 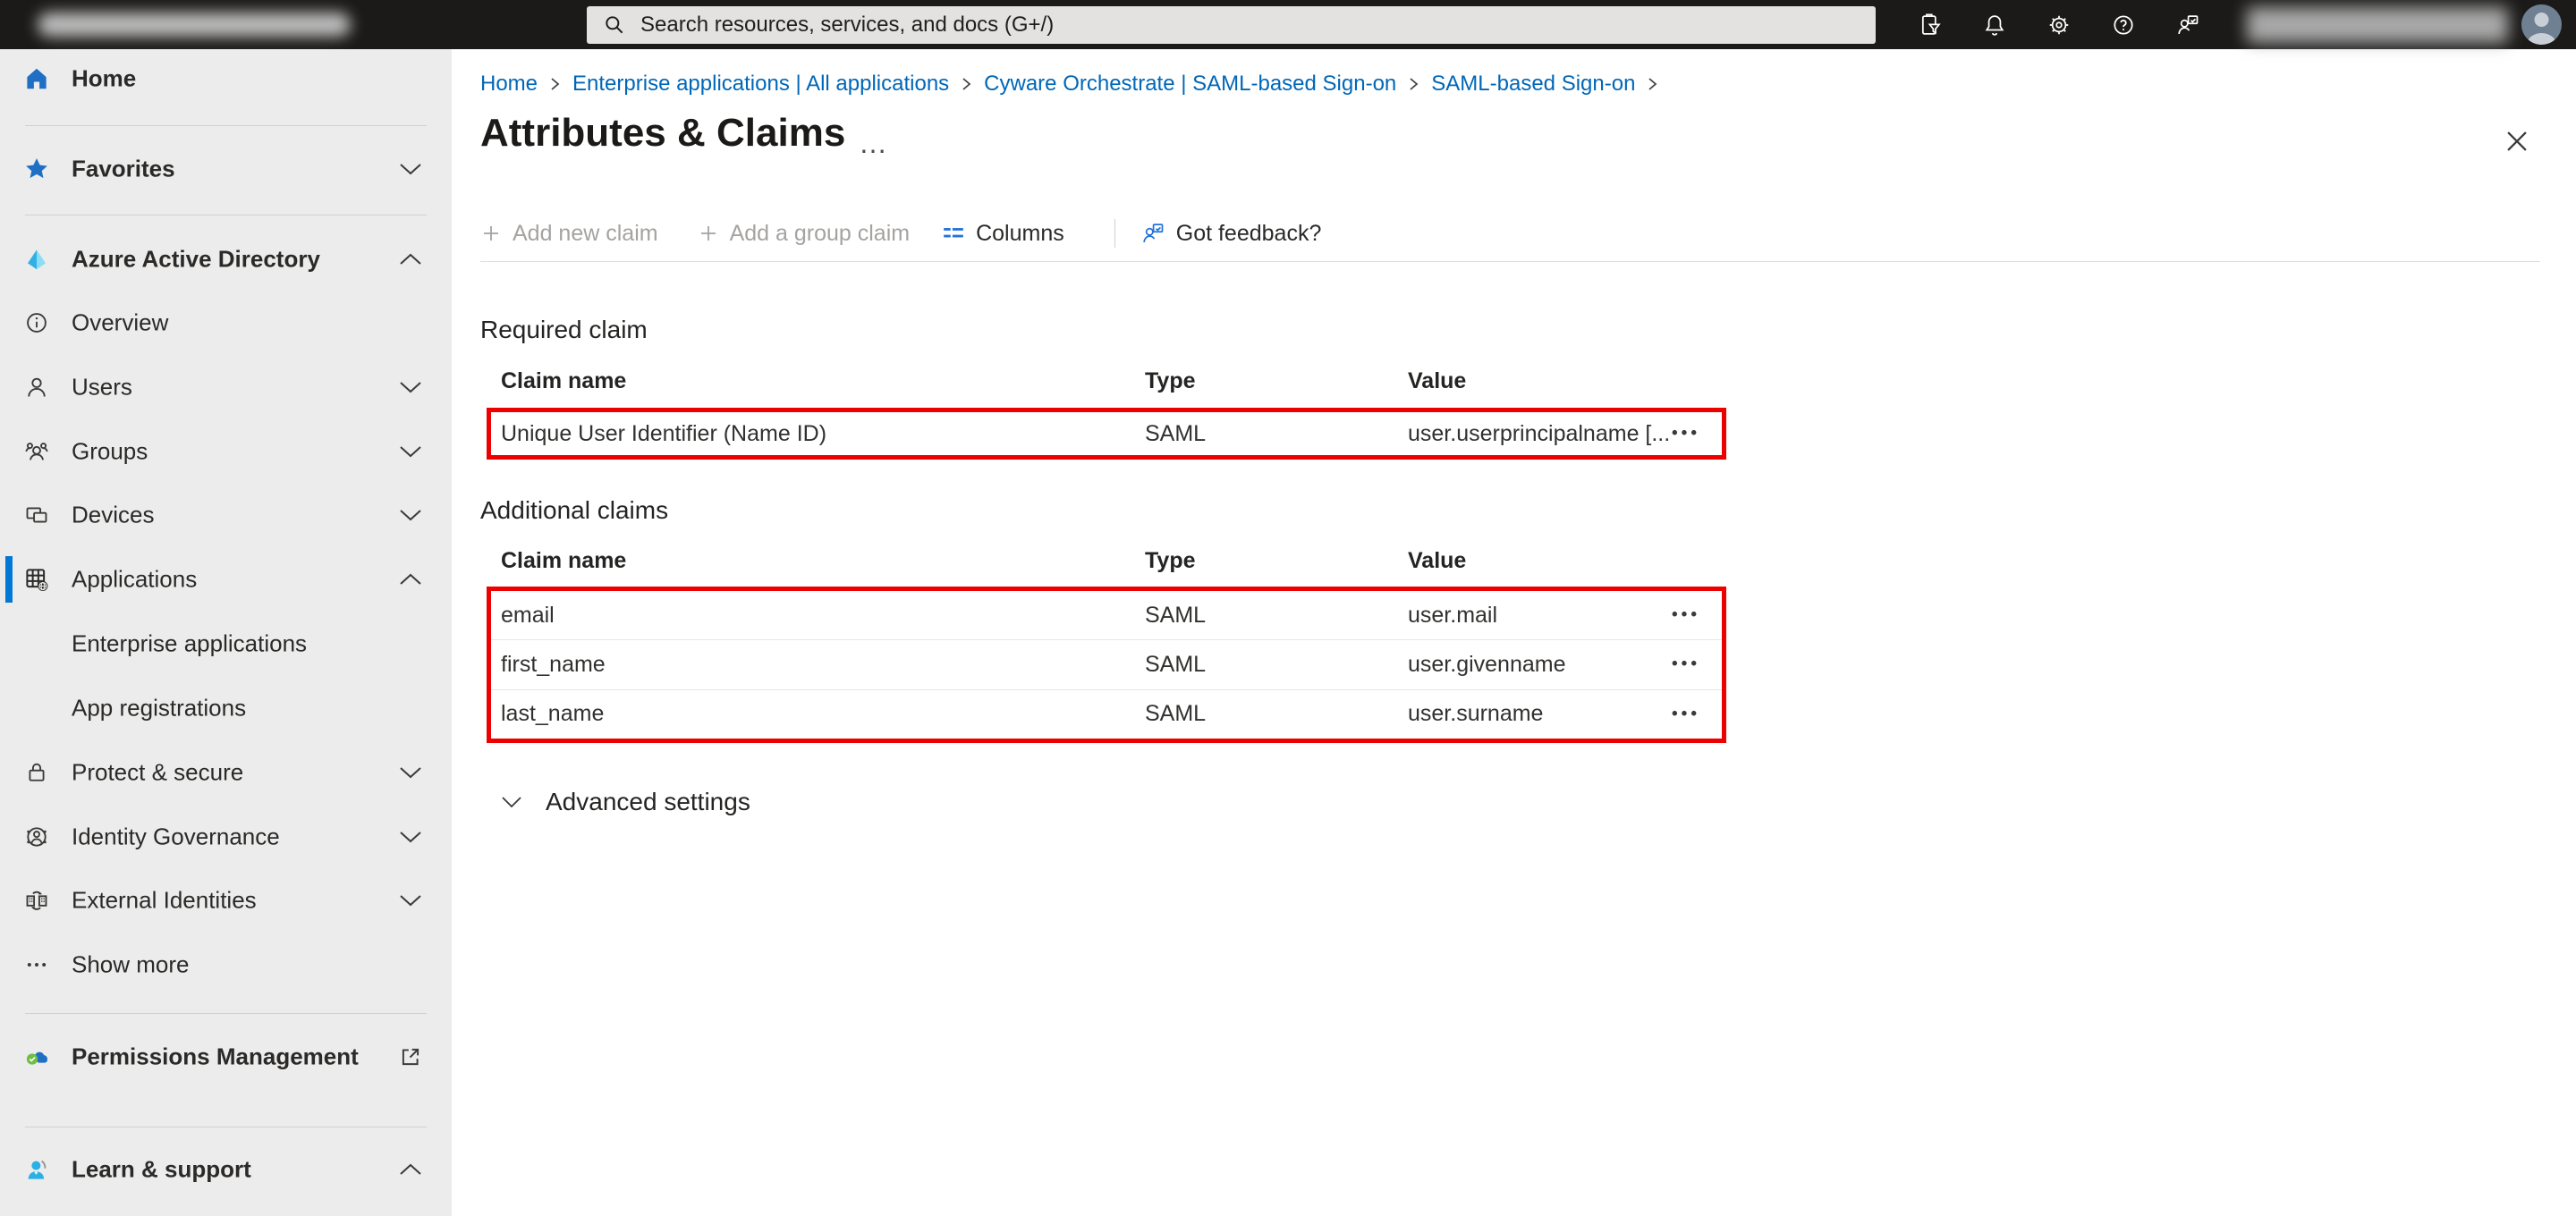 I want to click on search-input, so click(x=1043, y=25).